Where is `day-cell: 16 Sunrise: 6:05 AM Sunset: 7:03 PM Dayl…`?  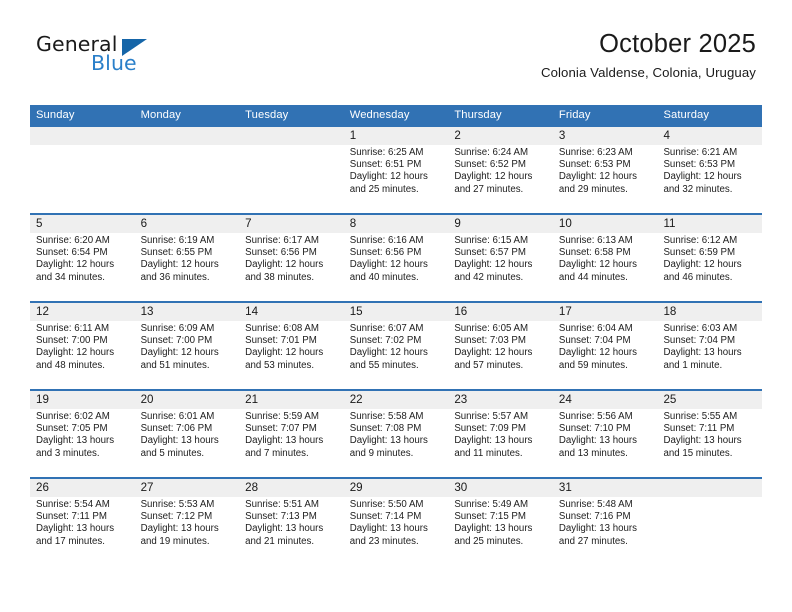
day-cell: 16 Sunrise: 6:05 AM Sunset: 7:03 PM Dayl… is located at coordinates (500, 346).